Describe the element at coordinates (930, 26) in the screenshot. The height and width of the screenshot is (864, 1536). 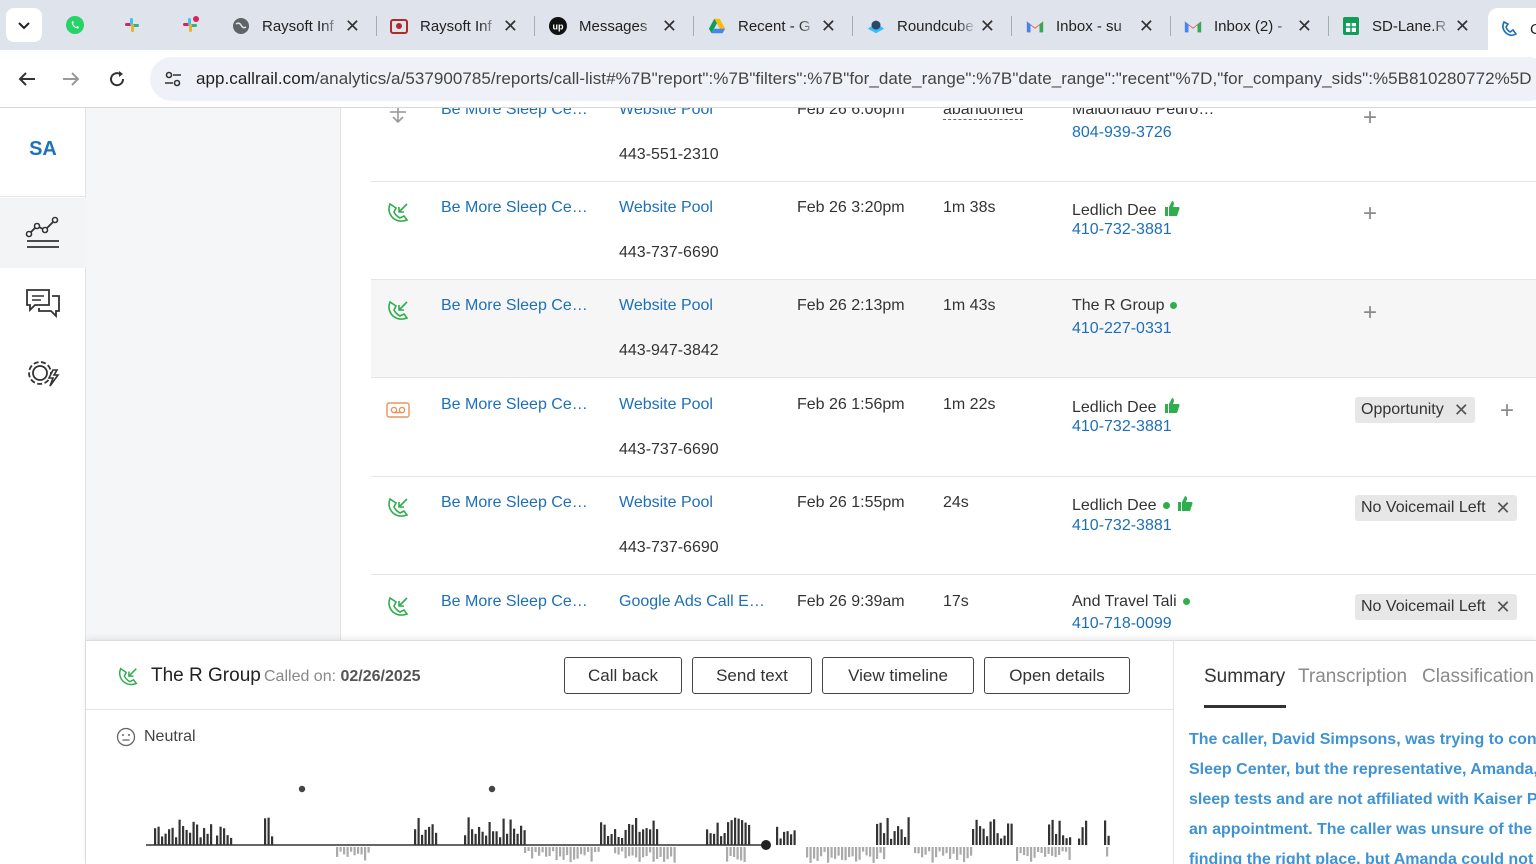
I see `browser-tab: Roundcube ✕` at that location.